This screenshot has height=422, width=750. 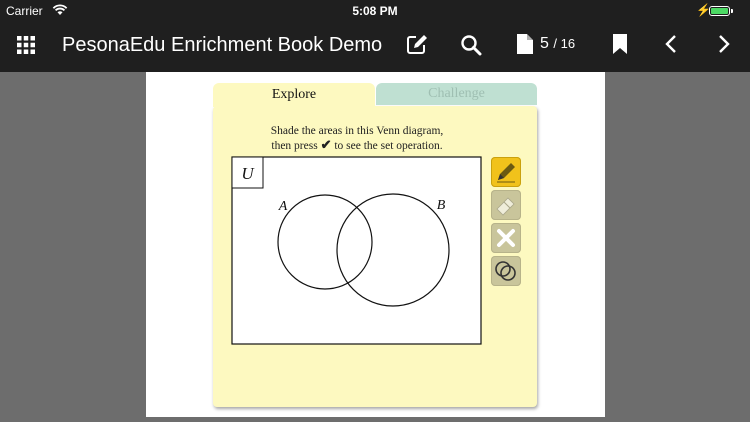 What do you see at coordinates (326, 144) in the screenshot?
I see `check-icon: ✔` at bounding box center [326, 144].